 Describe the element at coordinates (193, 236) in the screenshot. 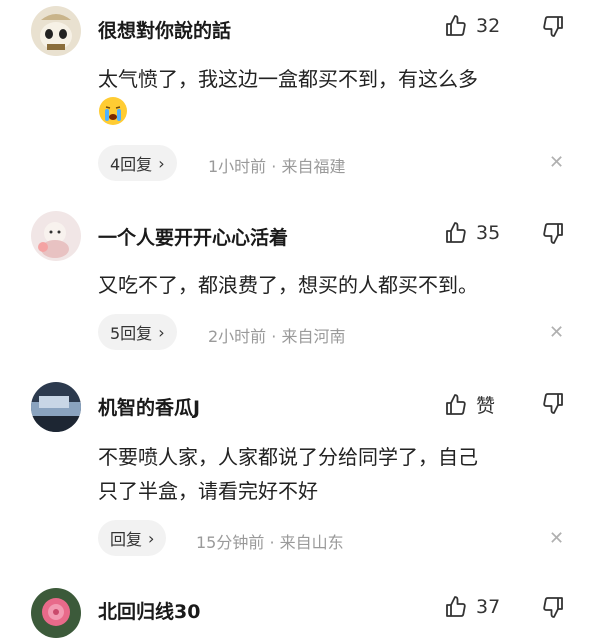

I see `username: 一个人要开开心心活着` at that location.